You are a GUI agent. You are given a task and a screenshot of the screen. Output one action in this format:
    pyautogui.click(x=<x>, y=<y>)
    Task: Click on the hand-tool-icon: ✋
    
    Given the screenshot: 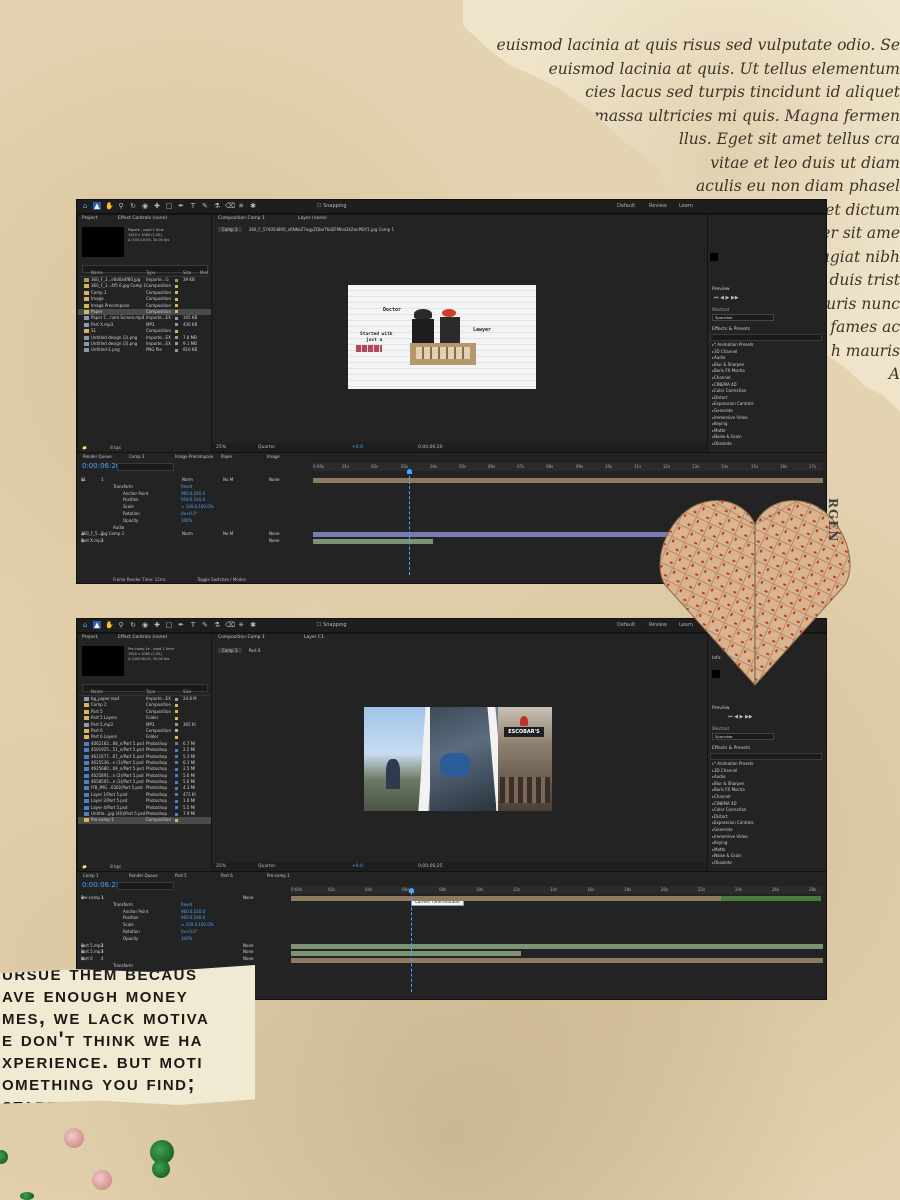 What is the action you would take?
    pyautogui.click(x=109, y=206)
    